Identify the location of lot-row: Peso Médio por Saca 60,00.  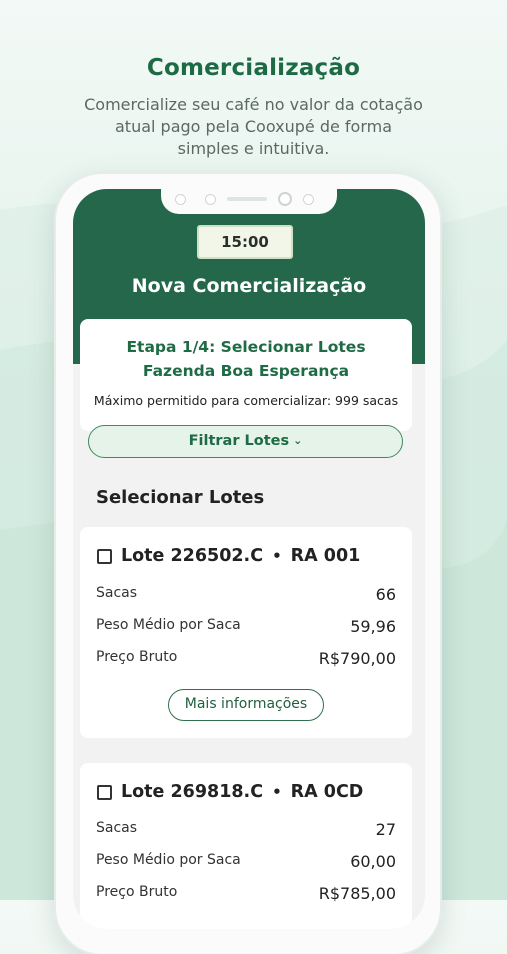
(246, 861).